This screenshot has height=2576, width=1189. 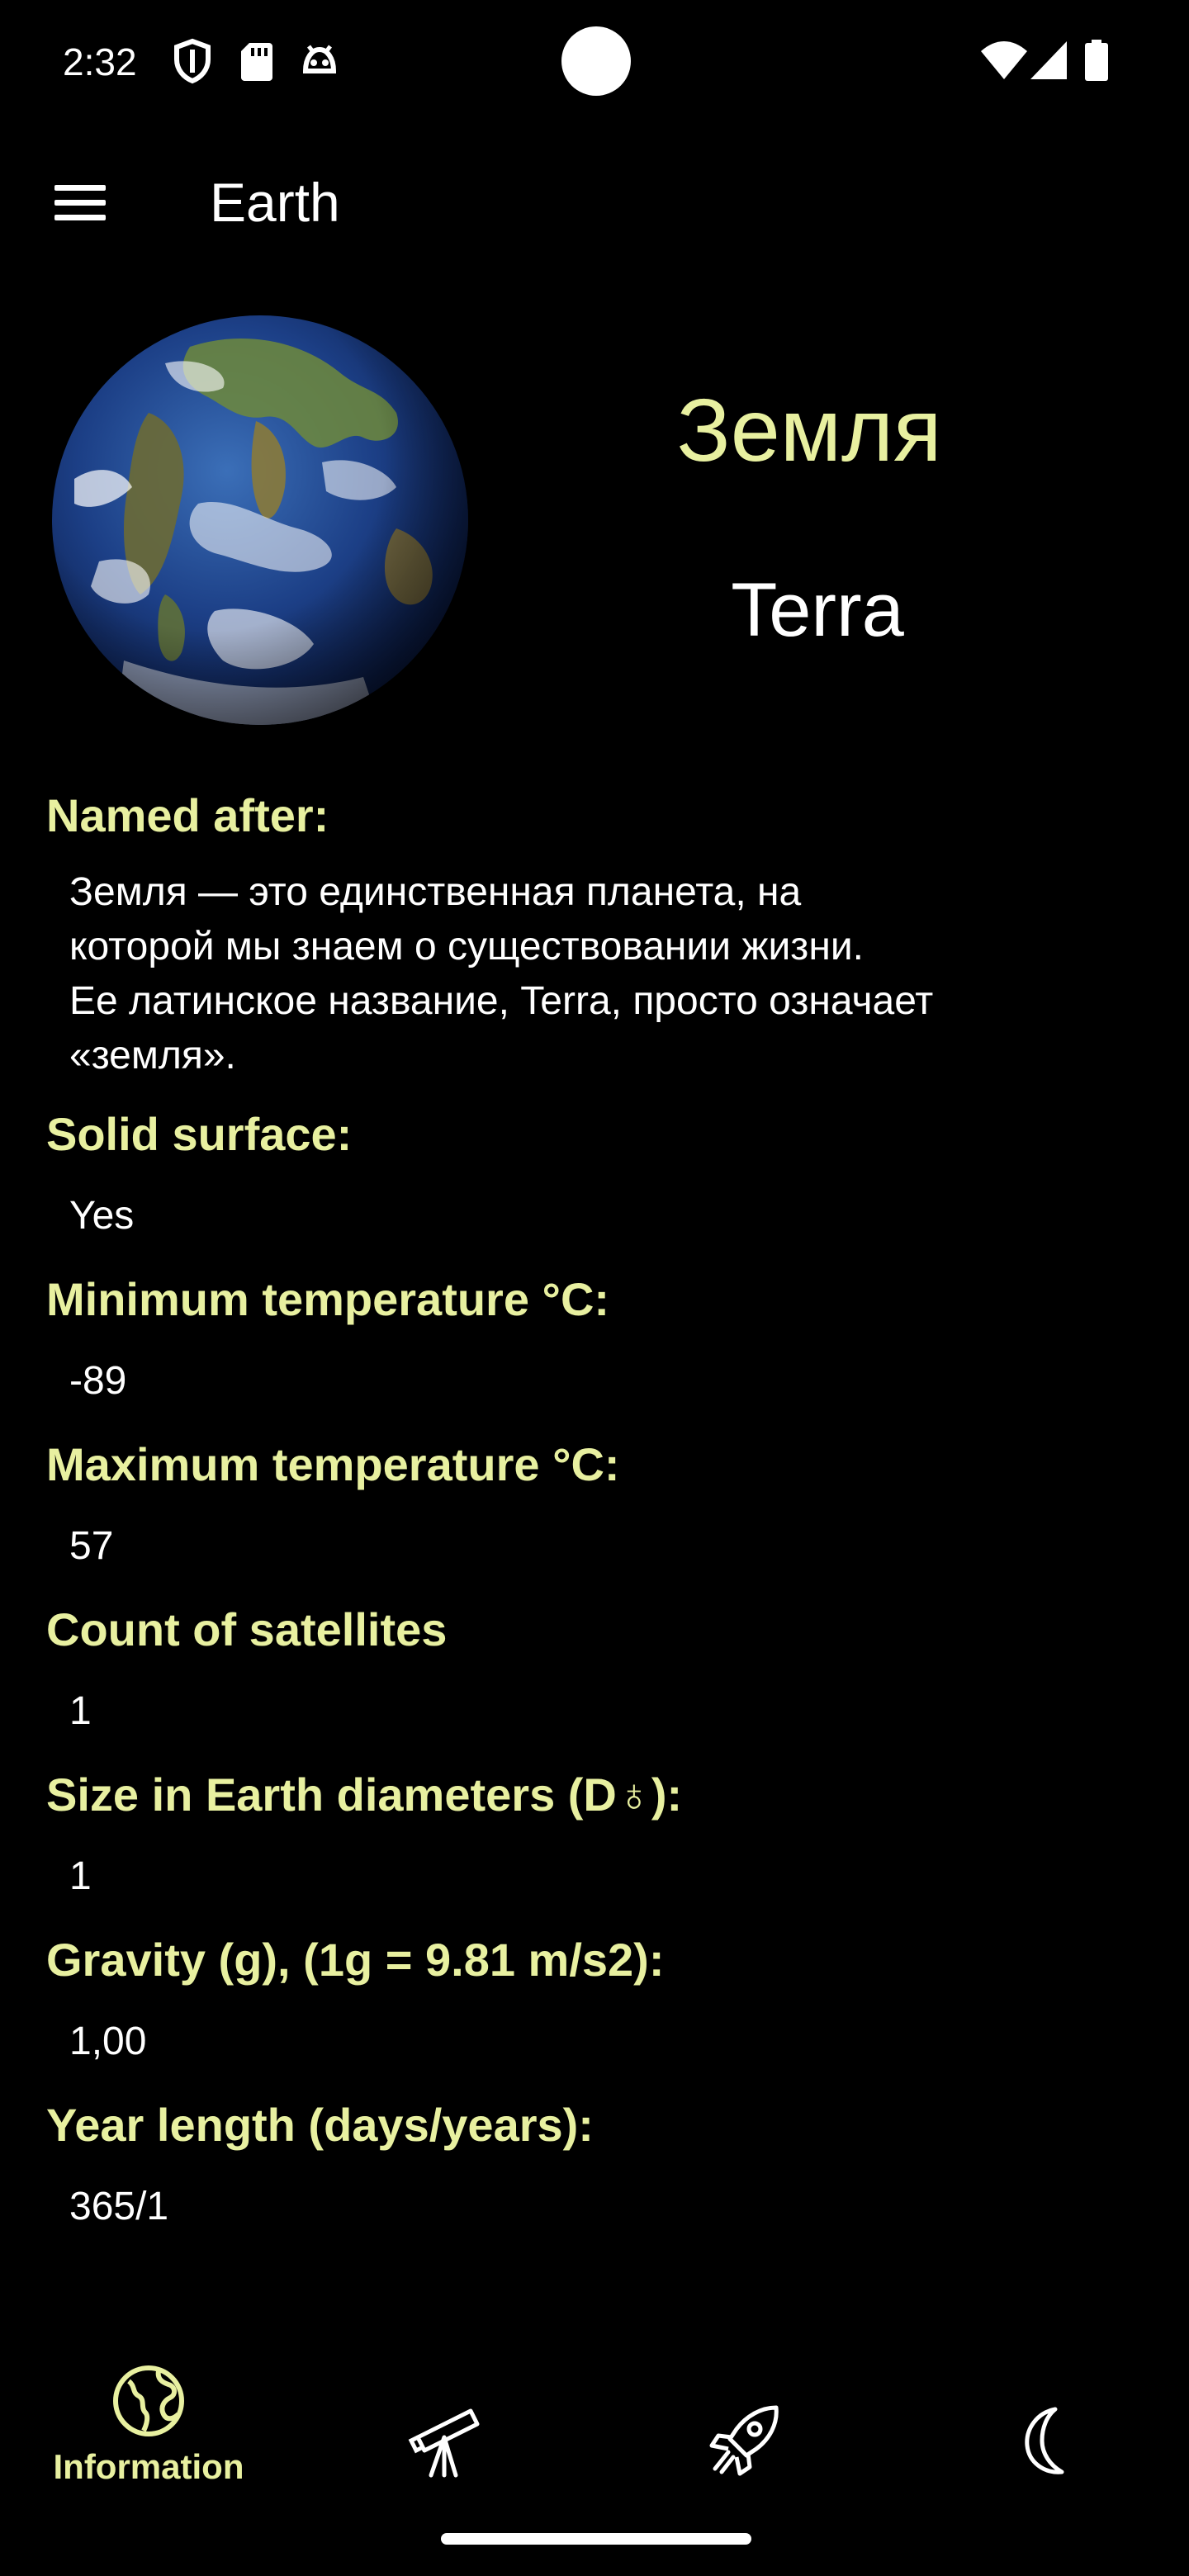 I want to click on info-item-gravity: Gravity (g), (1g = 9.81 m/s2): 1,00, so click(x=595, y=1998).